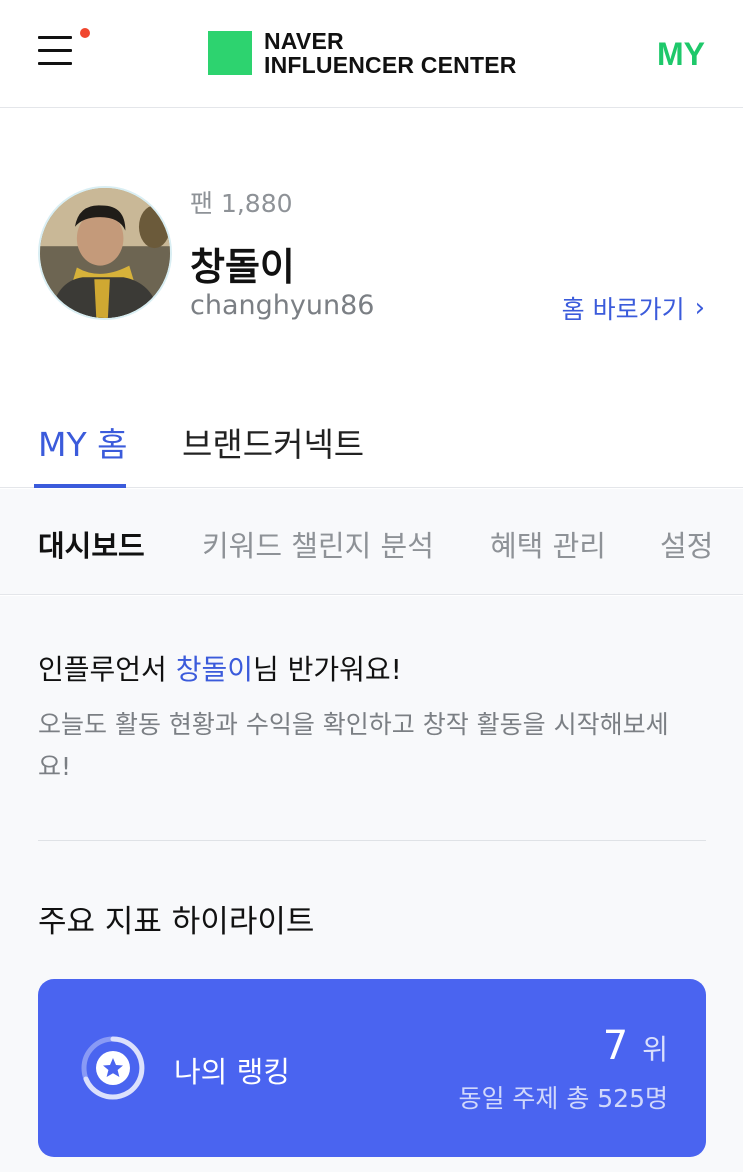 The width and height of the screenshot is (743, 1172). I want to click on highlights-title: 주요 지표 하이라이트, so click(176, 922).